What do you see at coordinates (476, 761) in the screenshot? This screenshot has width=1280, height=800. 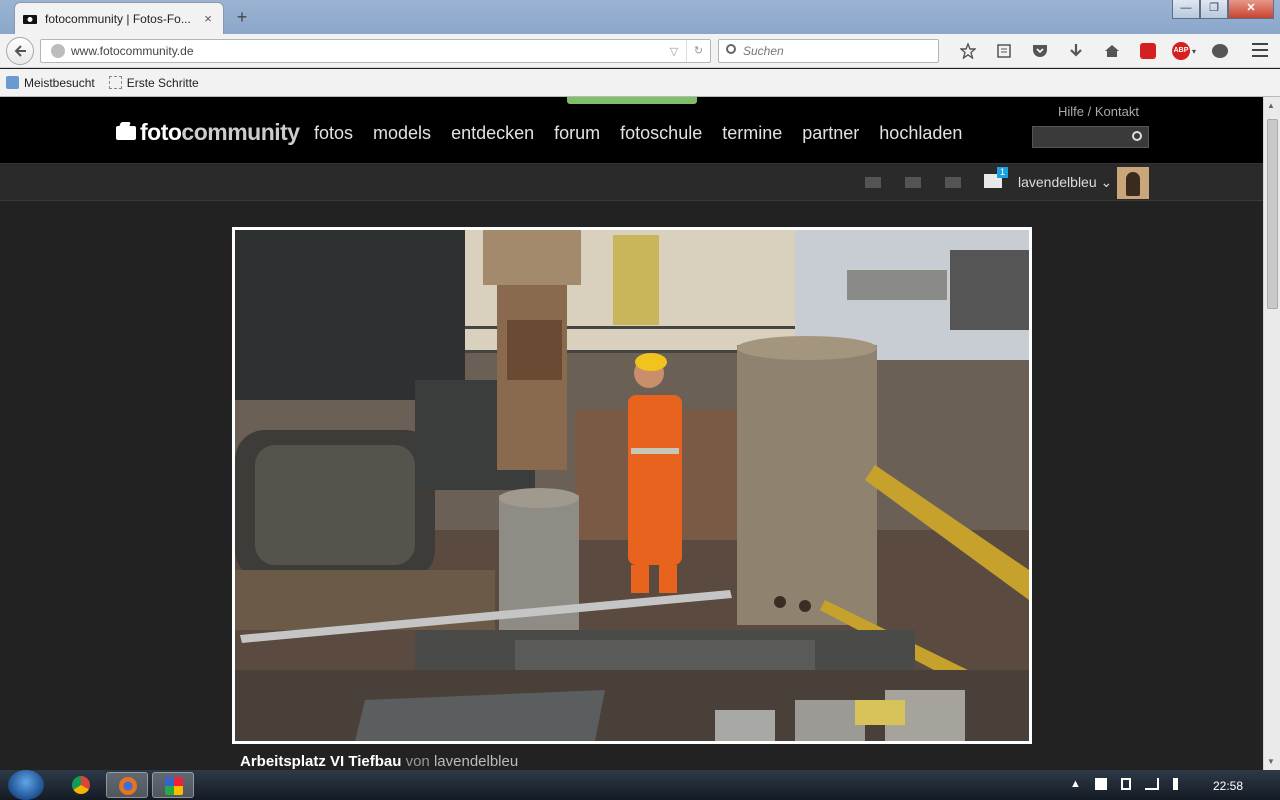 I see `photo-author: lavendelbleu` at bounding box center [476, 761].